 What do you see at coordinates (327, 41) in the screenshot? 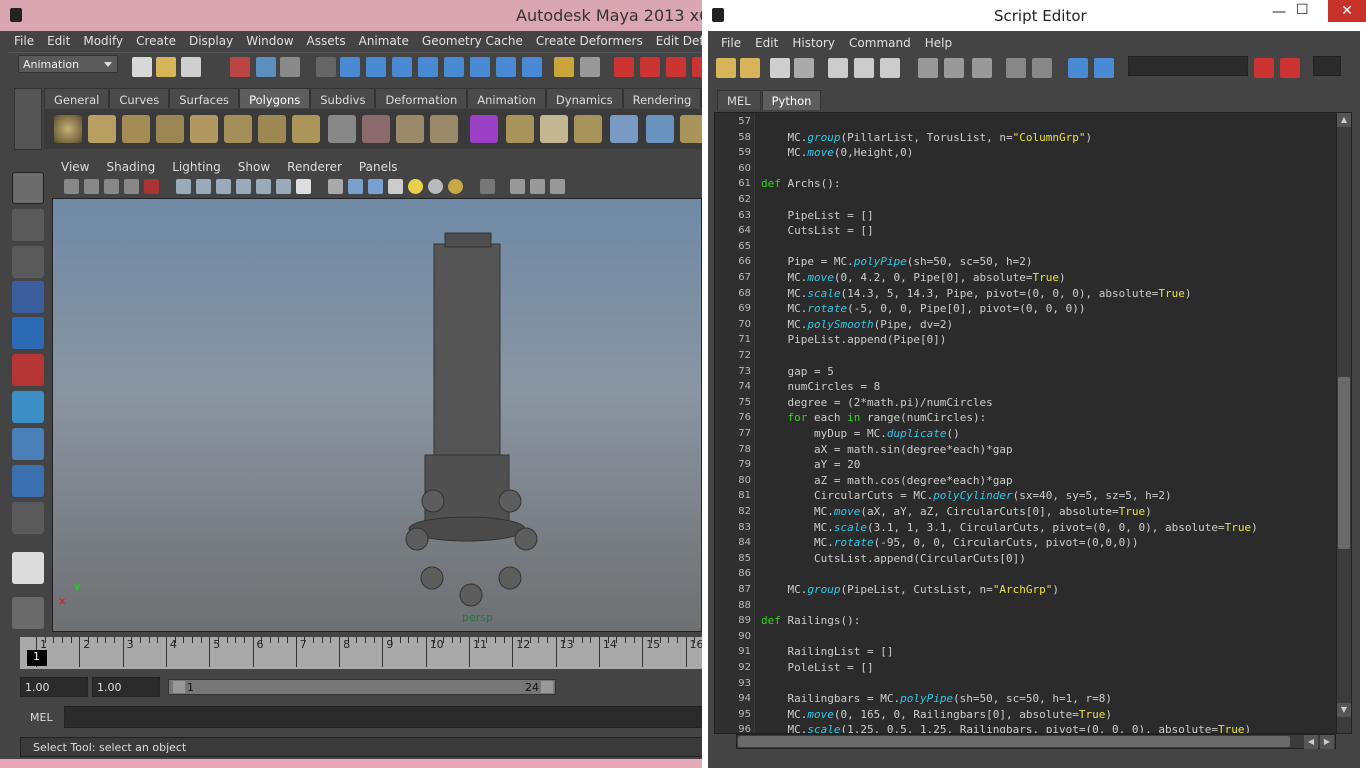
I see `menu-assets: Assets` at bounding box center [327, 41].